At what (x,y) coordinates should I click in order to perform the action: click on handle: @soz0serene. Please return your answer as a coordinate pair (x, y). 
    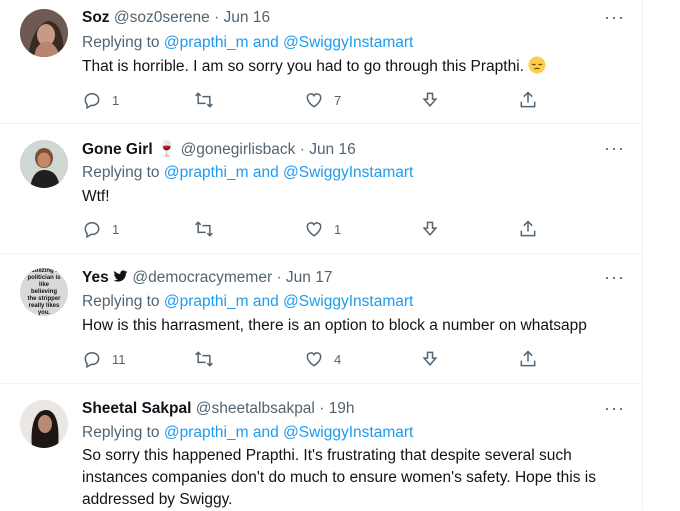
    Looking at the image, I should click on (162, 17).